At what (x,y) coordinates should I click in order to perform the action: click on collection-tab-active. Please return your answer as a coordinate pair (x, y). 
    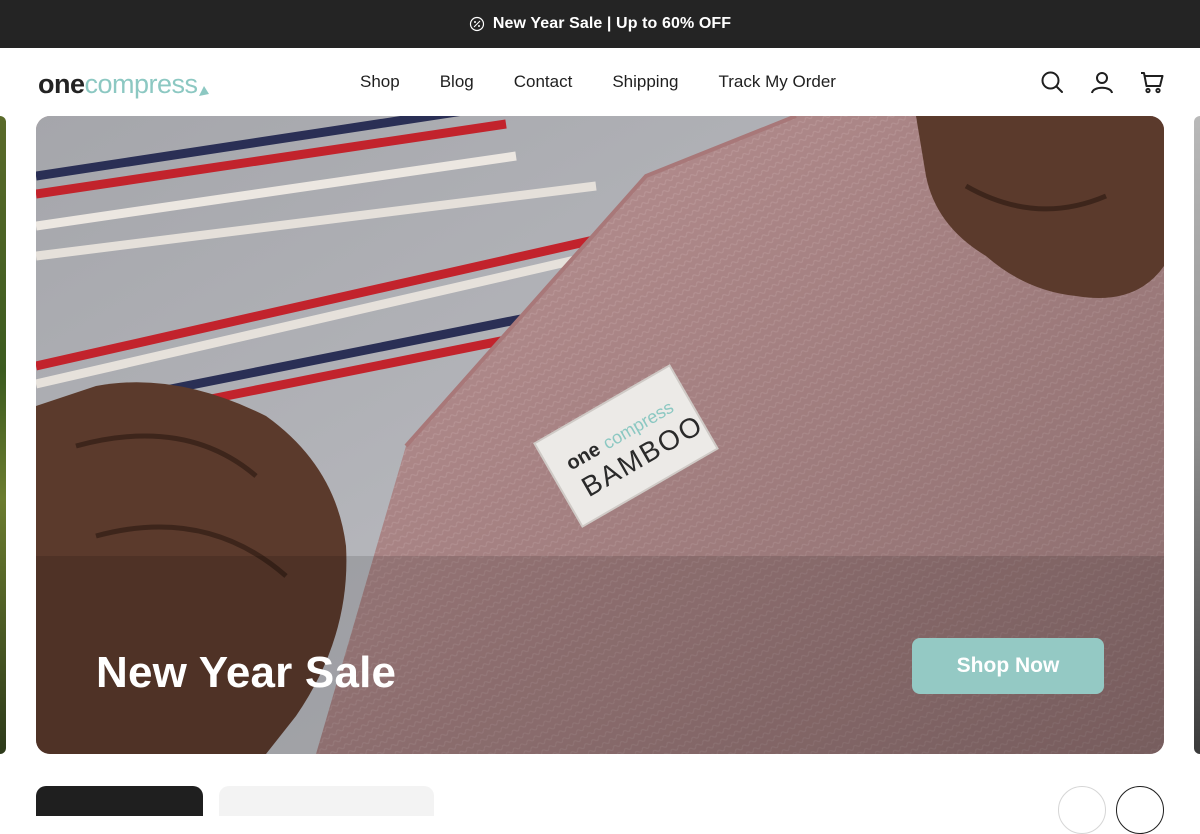
    Looking at the image, I should click on (119, 801).